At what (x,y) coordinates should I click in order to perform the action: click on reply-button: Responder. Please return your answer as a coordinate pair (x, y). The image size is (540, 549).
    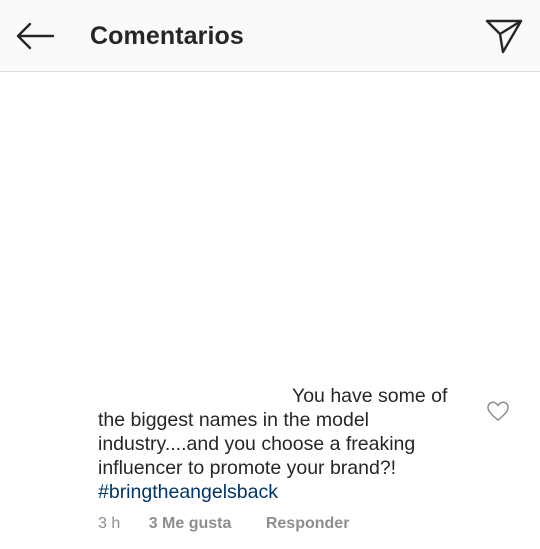
    Looking at the image, I should click on (308, 523).